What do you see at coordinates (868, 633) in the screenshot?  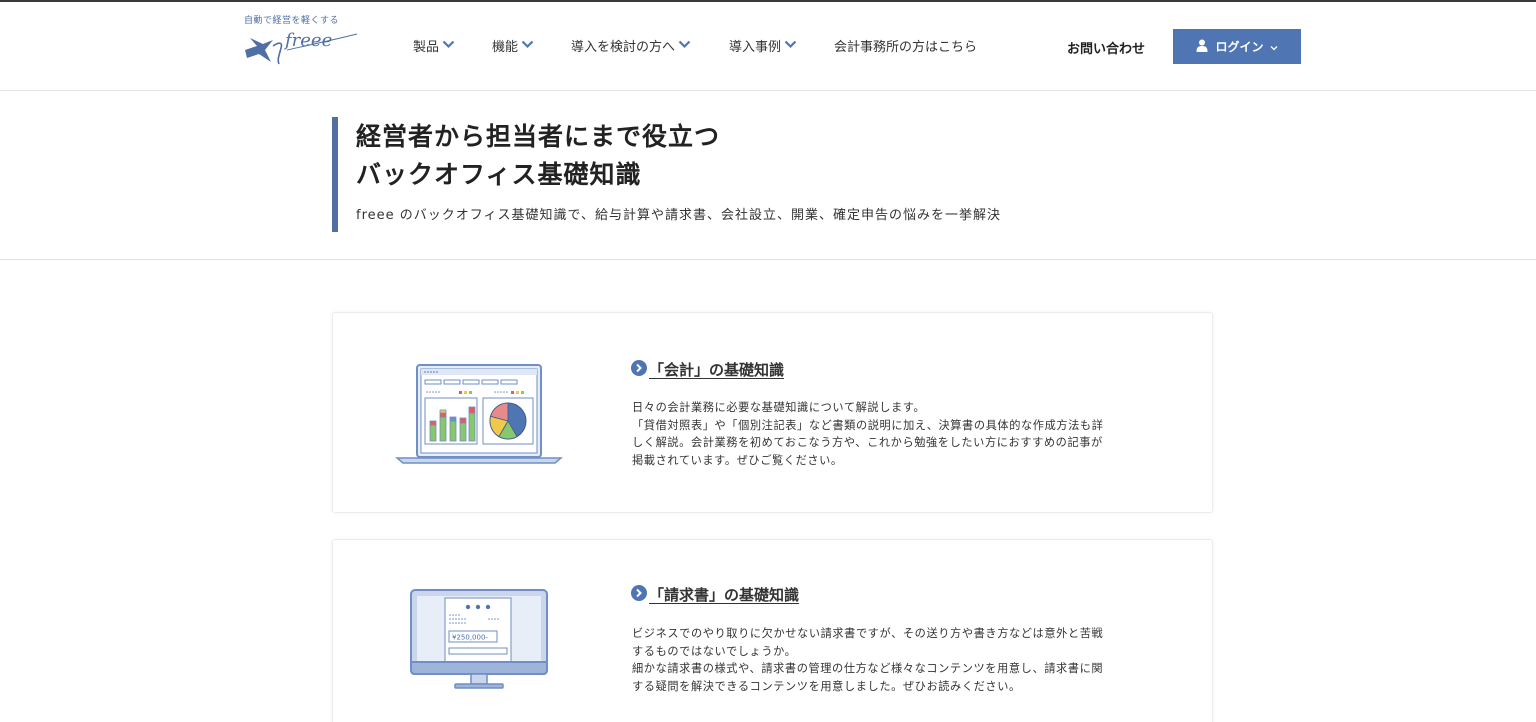 I see `description-line: ビジネスでのやり取りに欠かせない請求書ですが、その送り方や書き方などは意外と苦戦` at bounding box center [868, 633].